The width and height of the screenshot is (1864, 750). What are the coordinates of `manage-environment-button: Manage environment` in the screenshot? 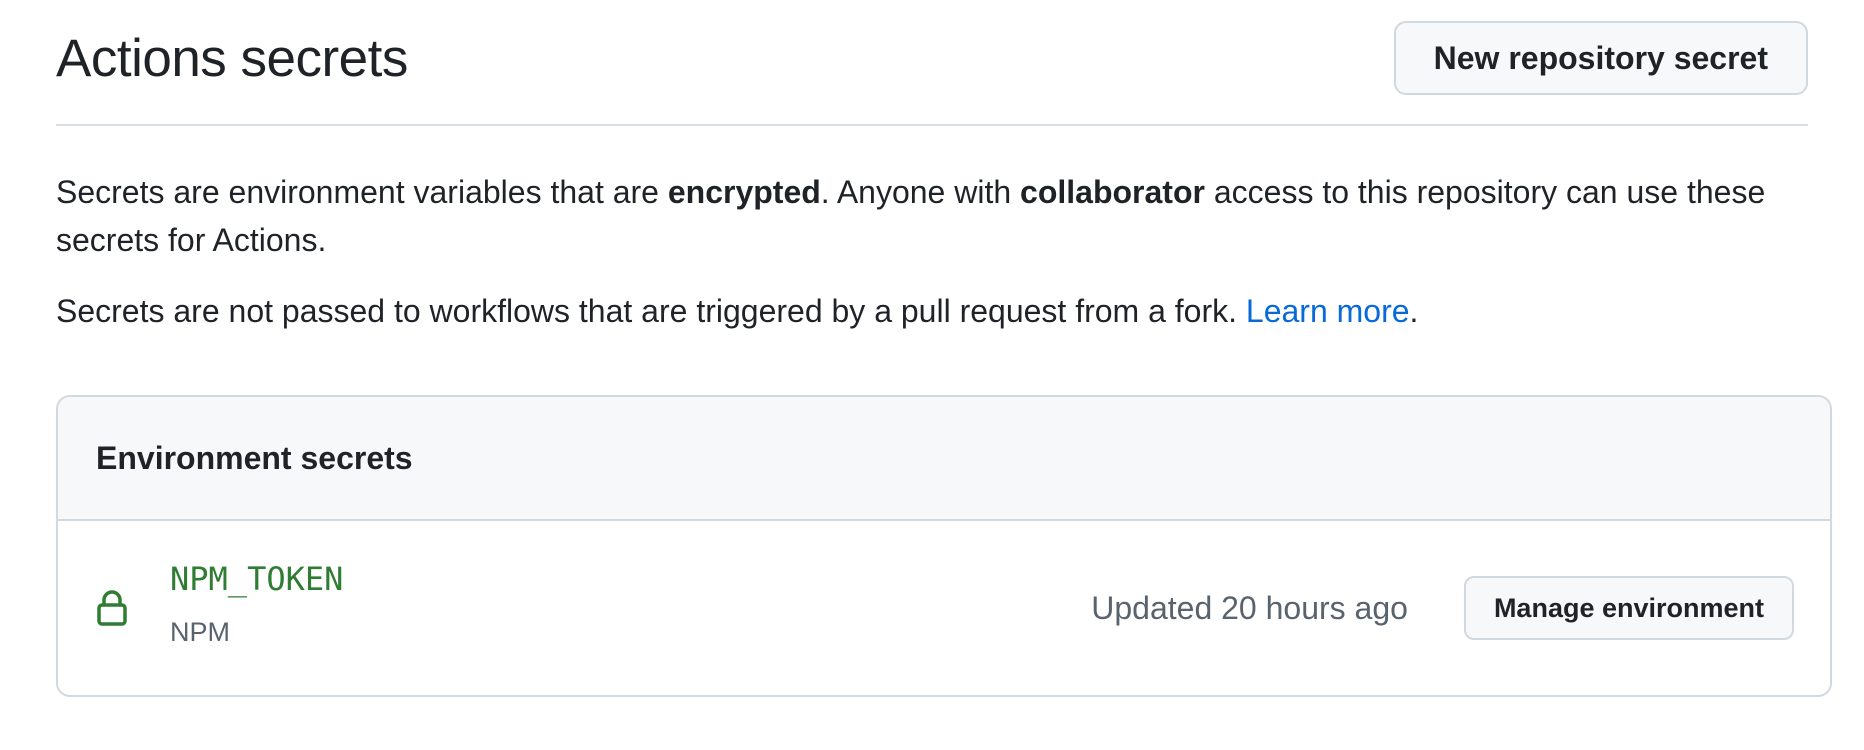 It's located at (1628, 608).